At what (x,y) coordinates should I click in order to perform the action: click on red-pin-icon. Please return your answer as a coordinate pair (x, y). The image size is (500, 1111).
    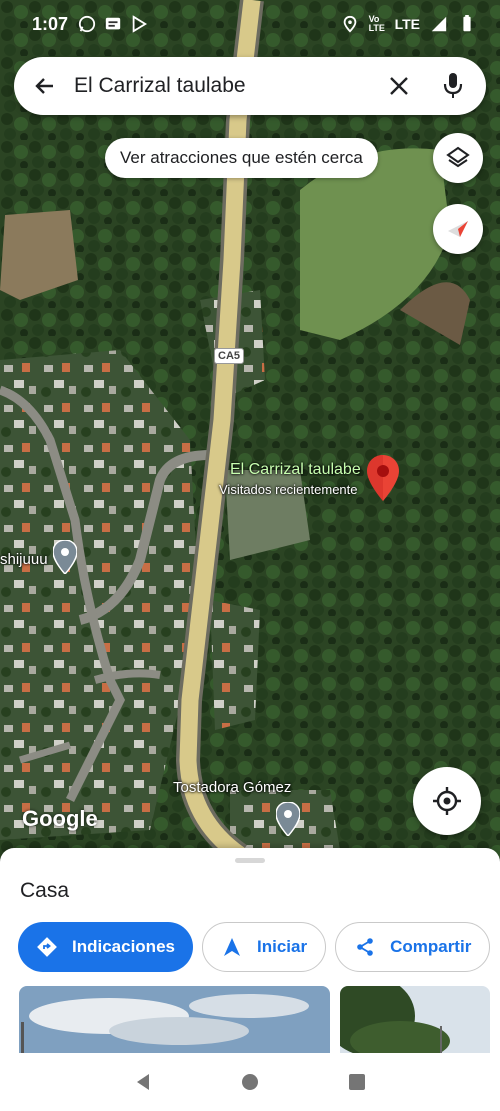
    Looking at the image, I should click on (383, 480).